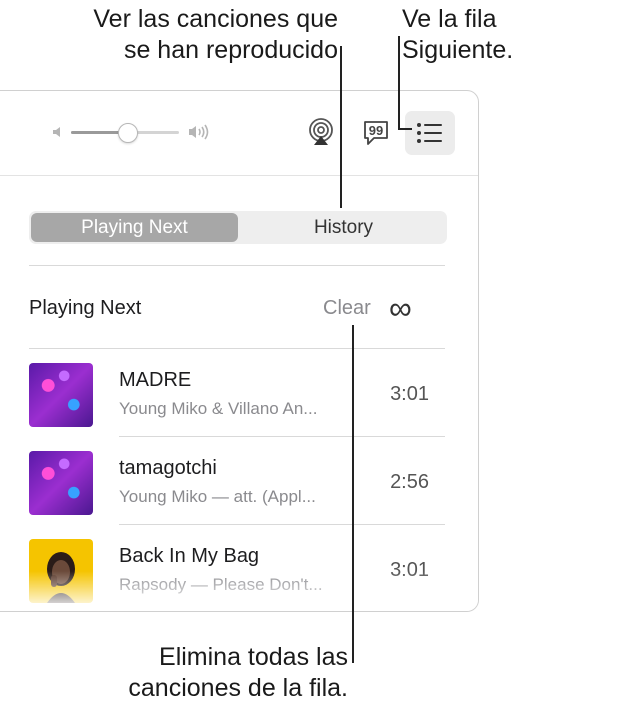  What do you see at coordinates (238, 688) in the screenshot?
I see `callout-clear-line-2: canciones de la fila.` at bounding box center [238, 688].